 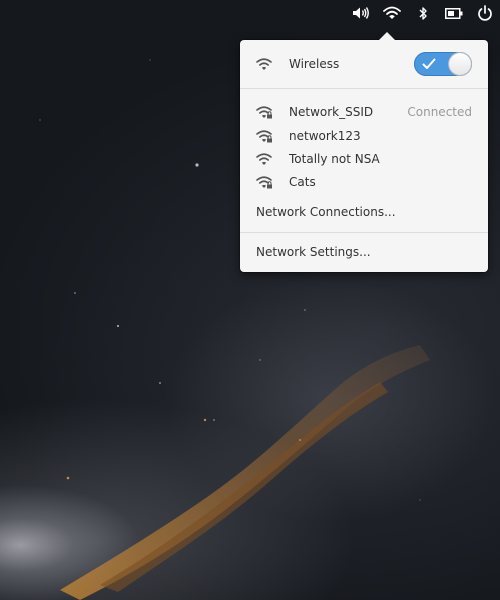 I want to click on power-indicator, so click(x=484, y=13).